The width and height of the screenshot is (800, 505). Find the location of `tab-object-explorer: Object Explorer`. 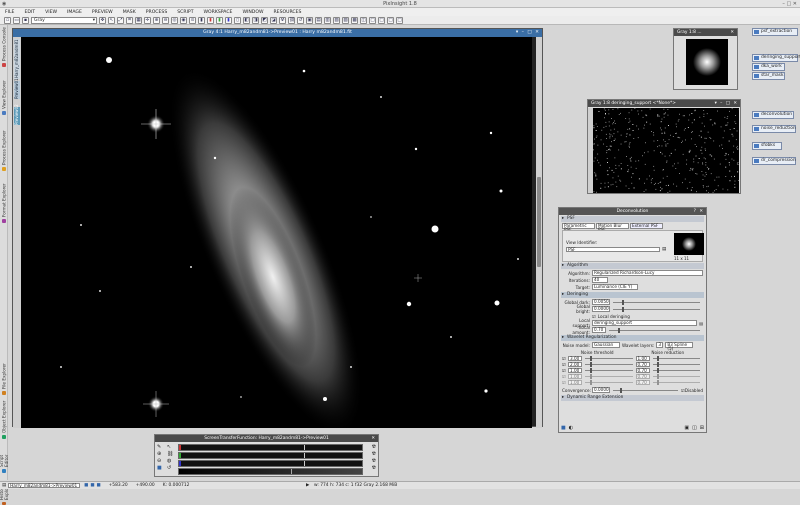

tab-object-explorer: Object Explorer is located at coordinates (4, 419).